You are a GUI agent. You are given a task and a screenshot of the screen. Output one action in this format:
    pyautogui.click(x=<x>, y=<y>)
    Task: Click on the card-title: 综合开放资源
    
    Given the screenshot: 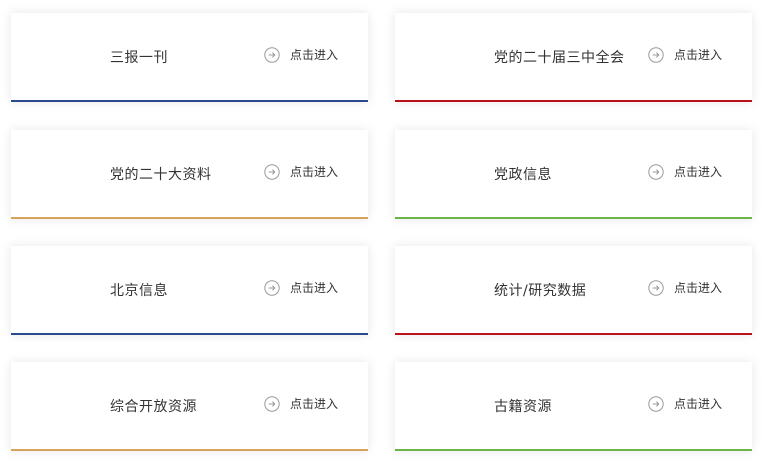 What is the action you would take?
    pyautogui.click(x=153, y=407)
    